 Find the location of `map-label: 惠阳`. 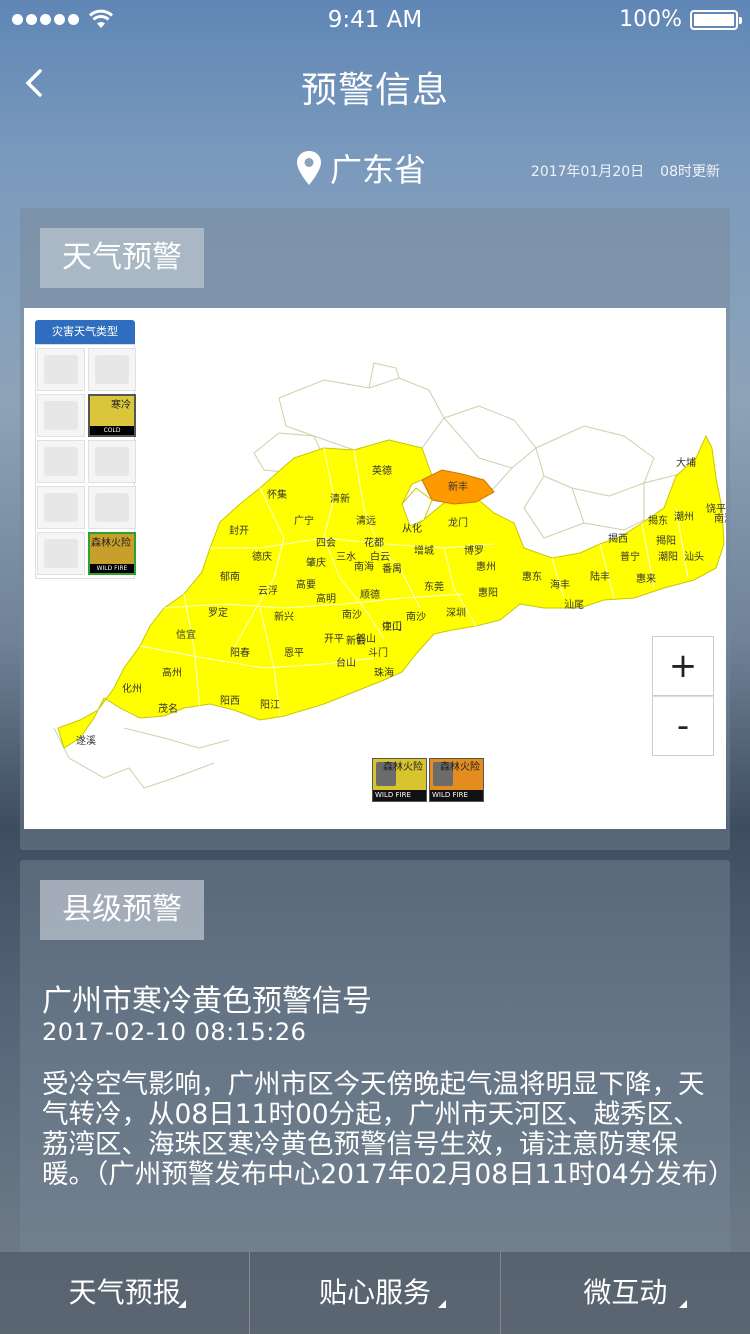

map-label: 惠阳 is located at coordinates (488, 592).